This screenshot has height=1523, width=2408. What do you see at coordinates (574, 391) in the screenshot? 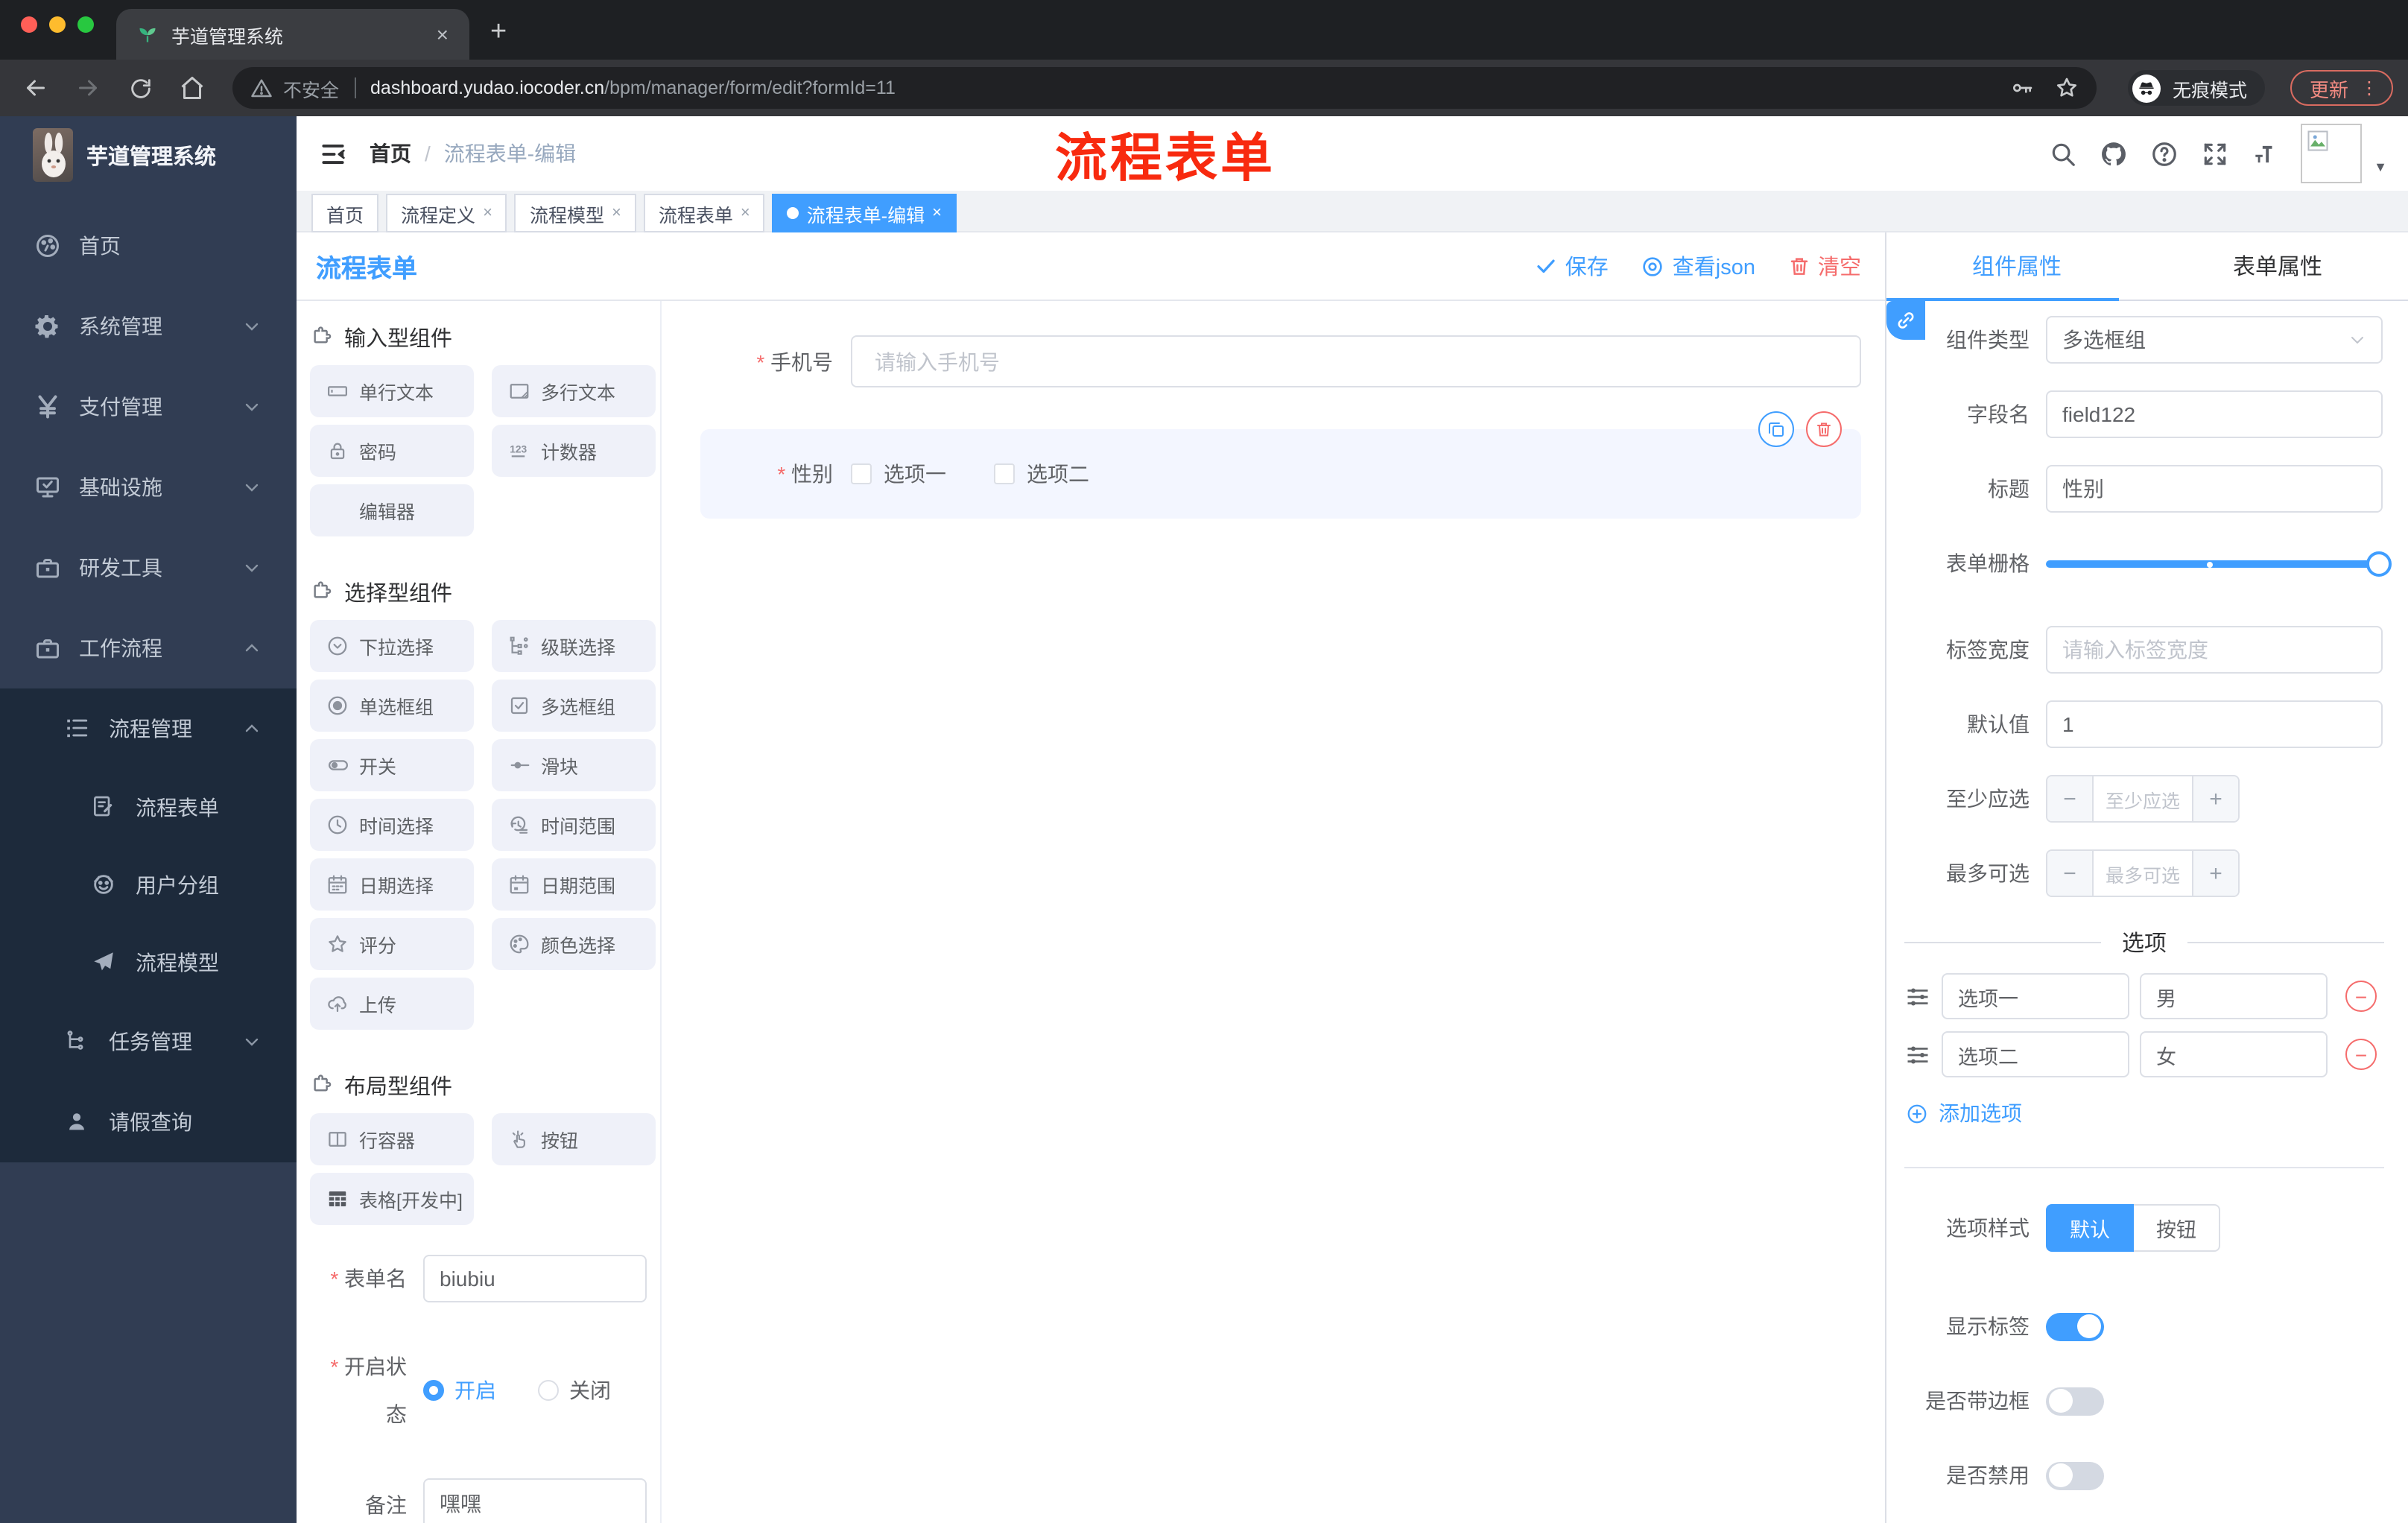
I see `component-multi-text: 多行文本` at bounding box center [574, 391].